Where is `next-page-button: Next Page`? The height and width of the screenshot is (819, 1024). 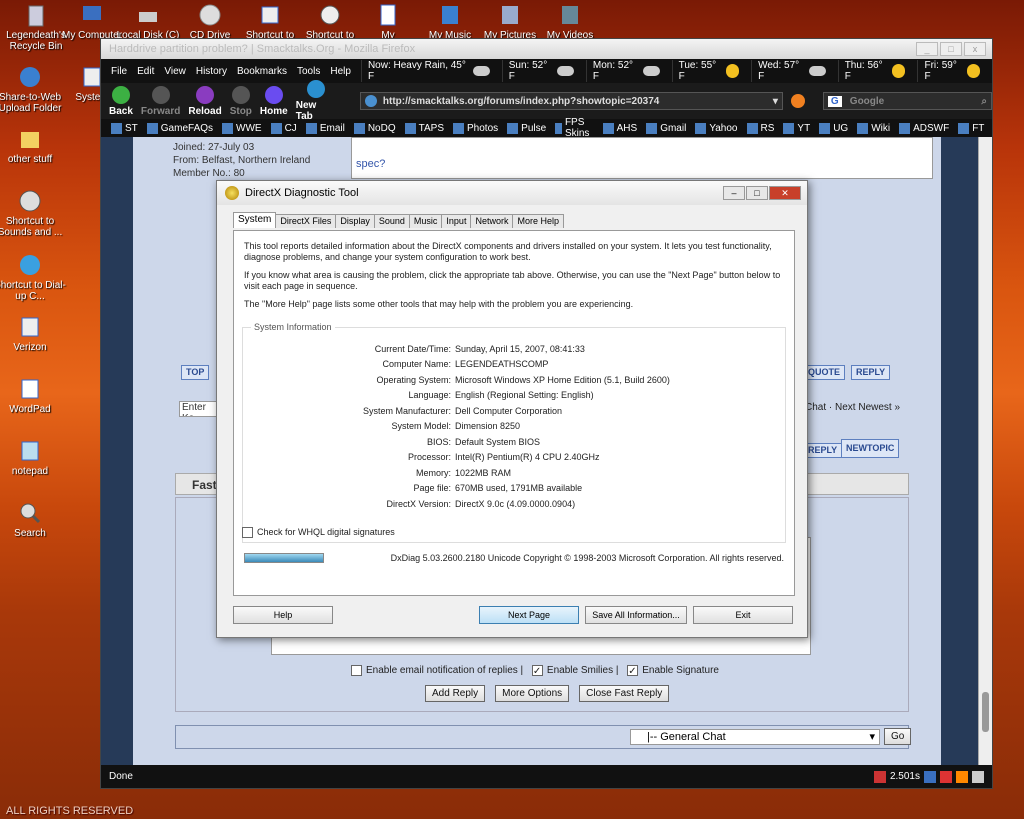 next-page-button: Next Page is located at coordinates (529, 615).